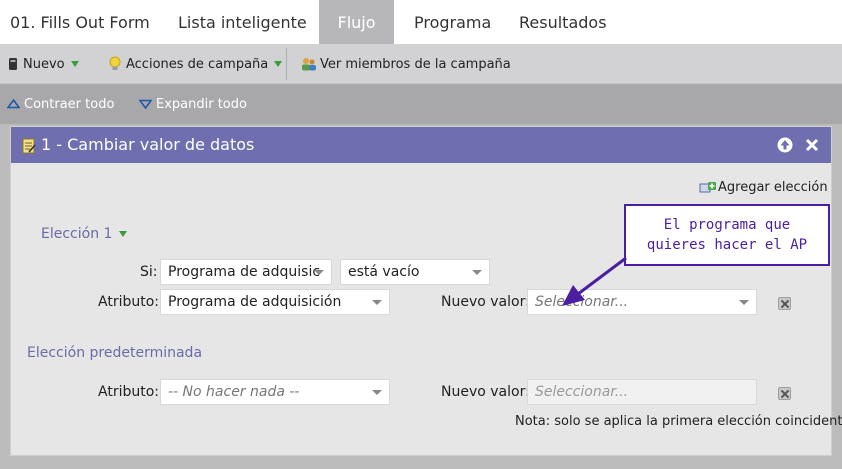 The width and height of the screenshot is (842, 469). Describe the element at coordinates (201, 104) in the screenshot. I see `expand-all-label: Expandir todo` at that location.